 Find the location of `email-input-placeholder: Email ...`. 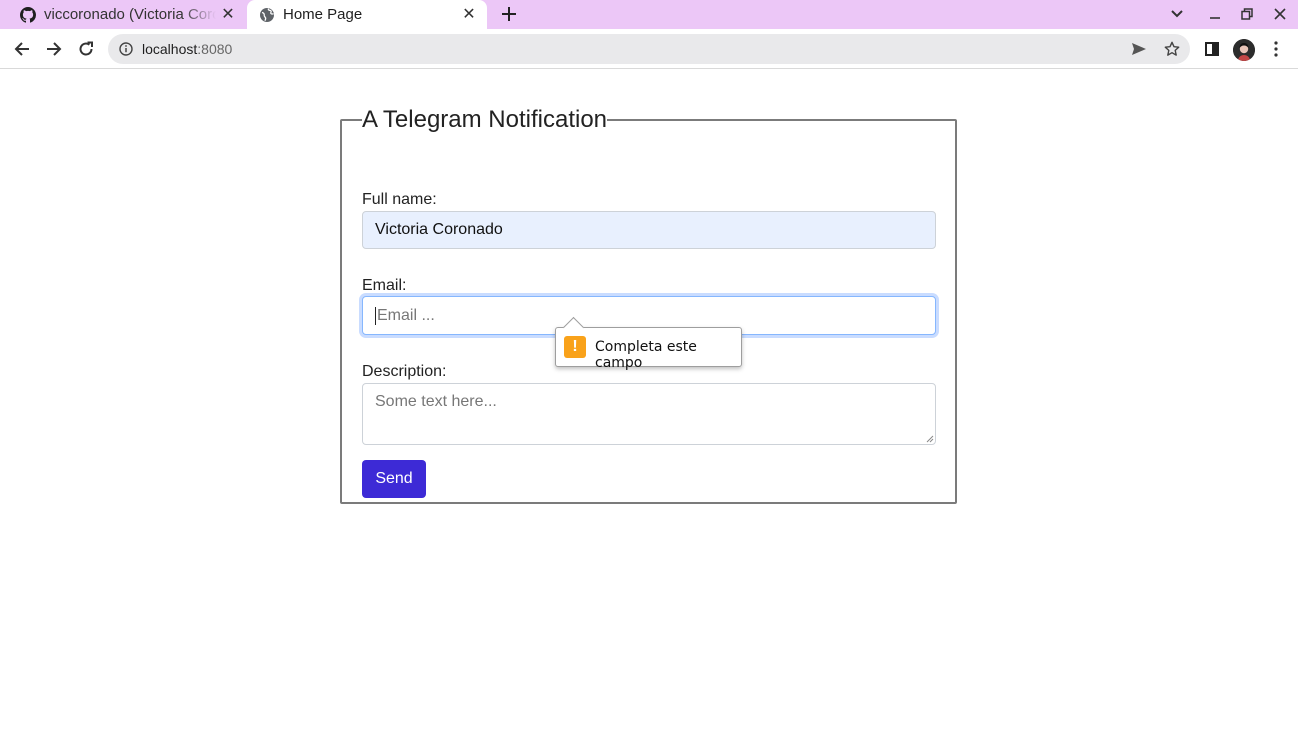

email-input-placeholder: Email ... is located at coordinates (406, 315).